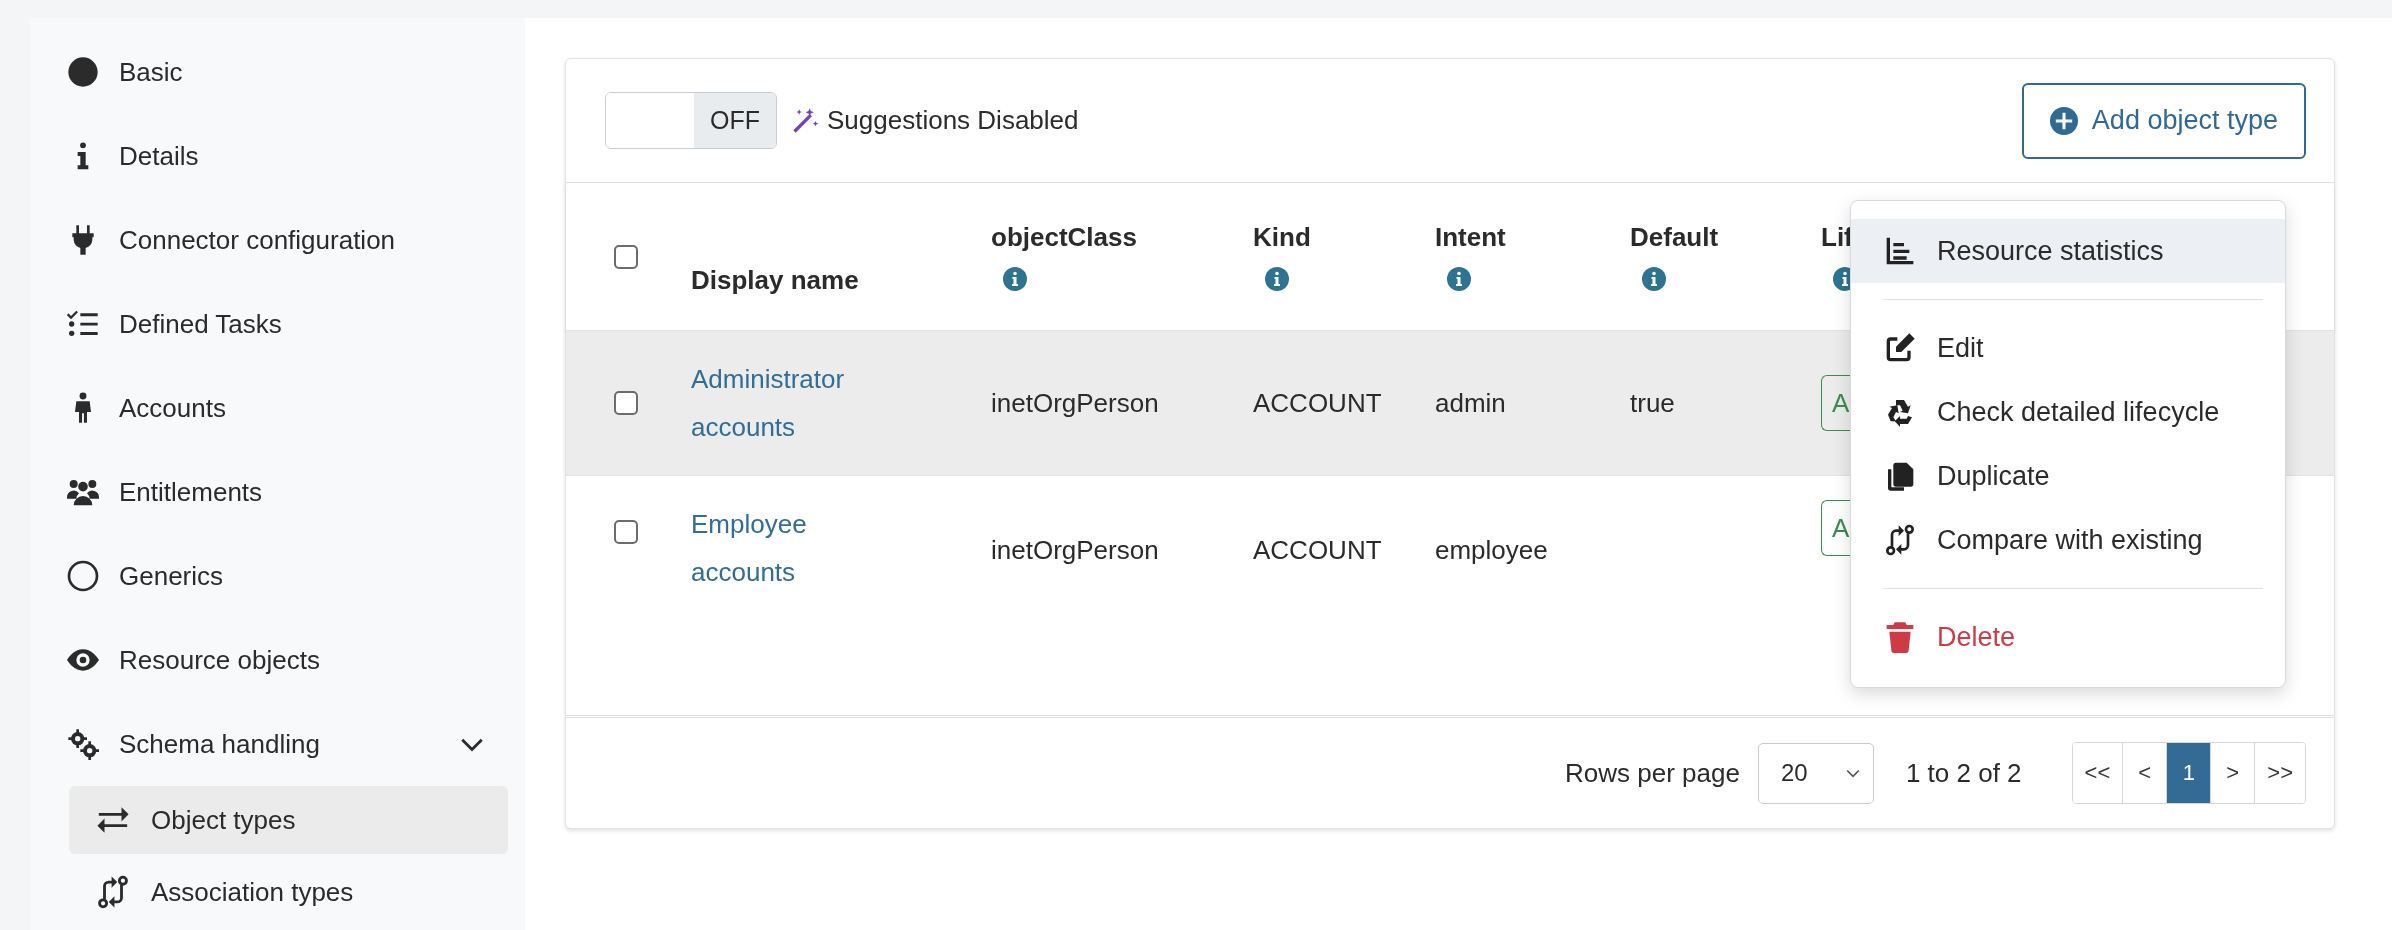 The image size is (2392, 930). Describe the element at coordinates (2068, 412) in the screenshot. I see `menu-item: Check detailed lifecycle` at that location.